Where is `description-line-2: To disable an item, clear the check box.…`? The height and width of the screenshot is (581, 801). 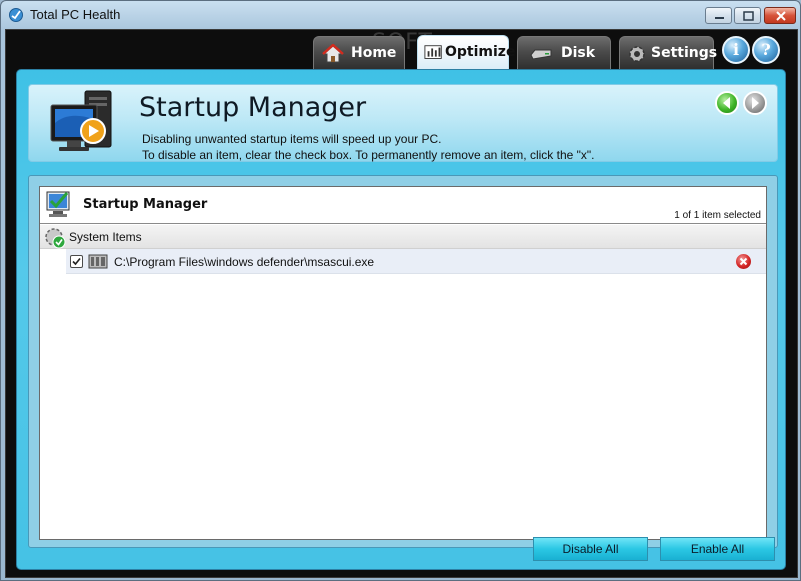
description-line-2: To disable an item, clear the check box.… is located at coordinates (368, 155).